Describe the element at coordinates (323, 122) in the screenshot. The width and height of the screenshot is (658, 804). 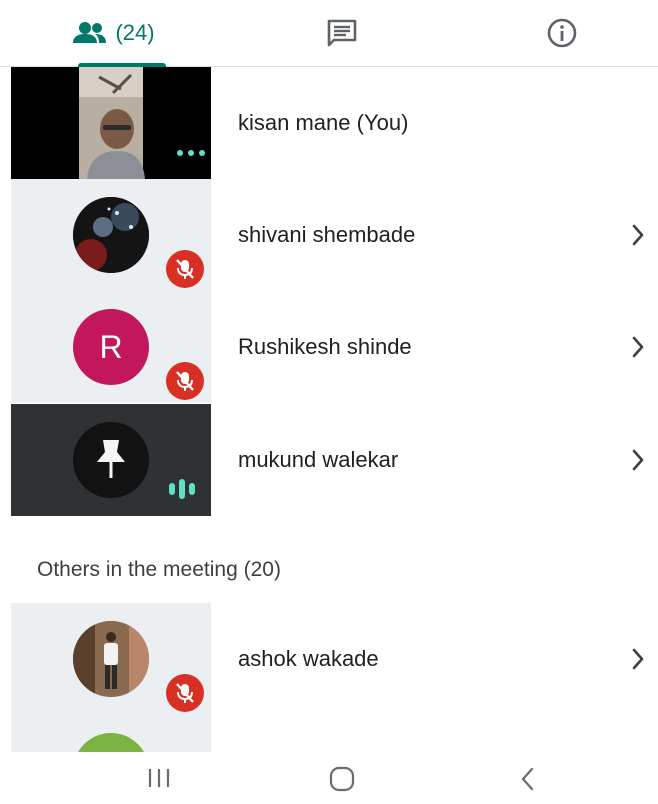
I see `participant-name: kisan mane (You)` at that location.